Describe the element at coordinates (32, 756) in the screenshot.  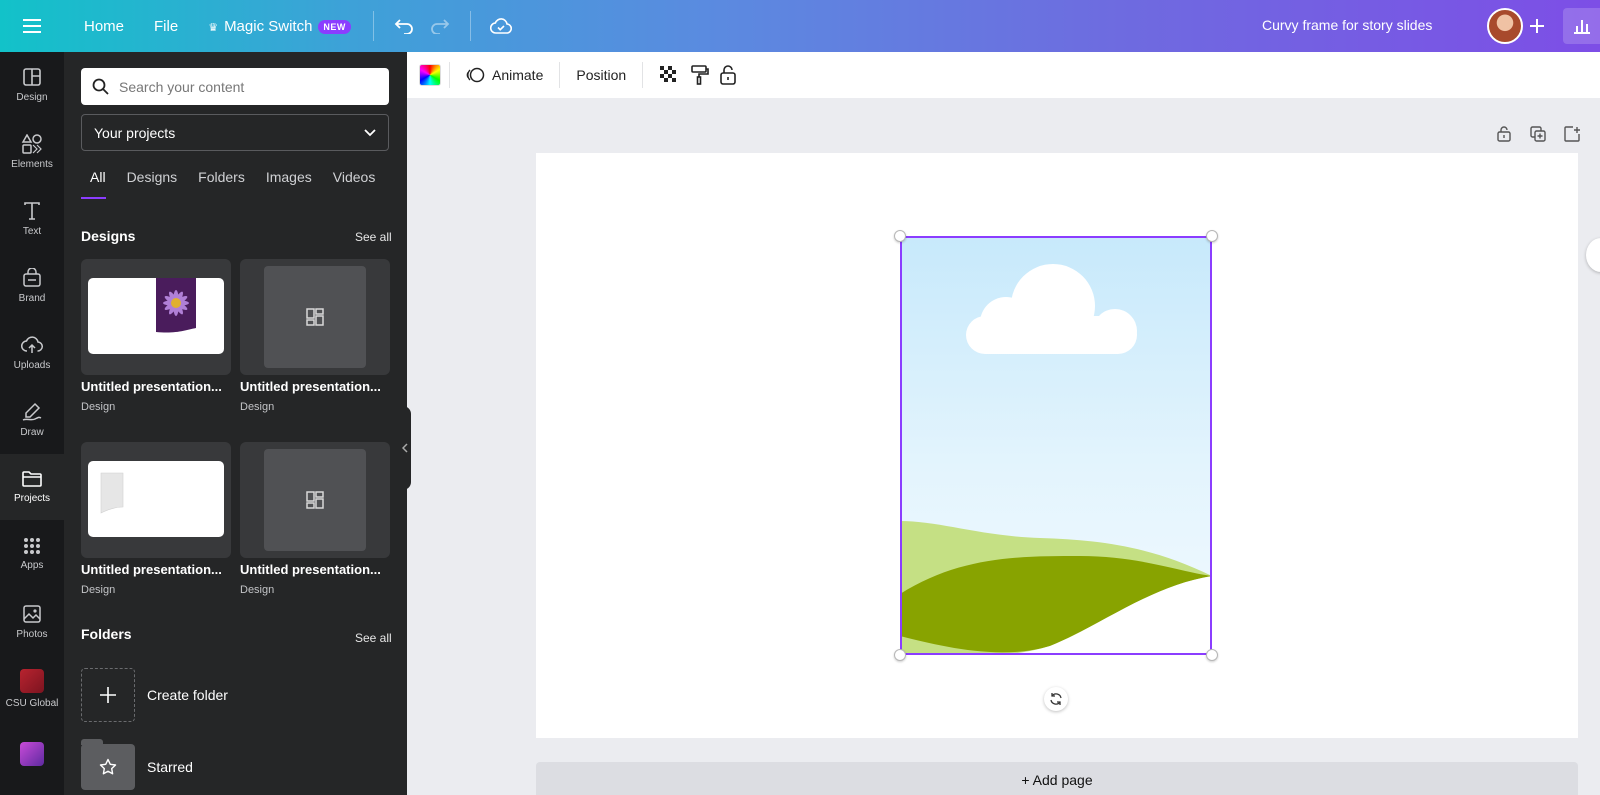
I see `rail-item-photo-app` at that location.